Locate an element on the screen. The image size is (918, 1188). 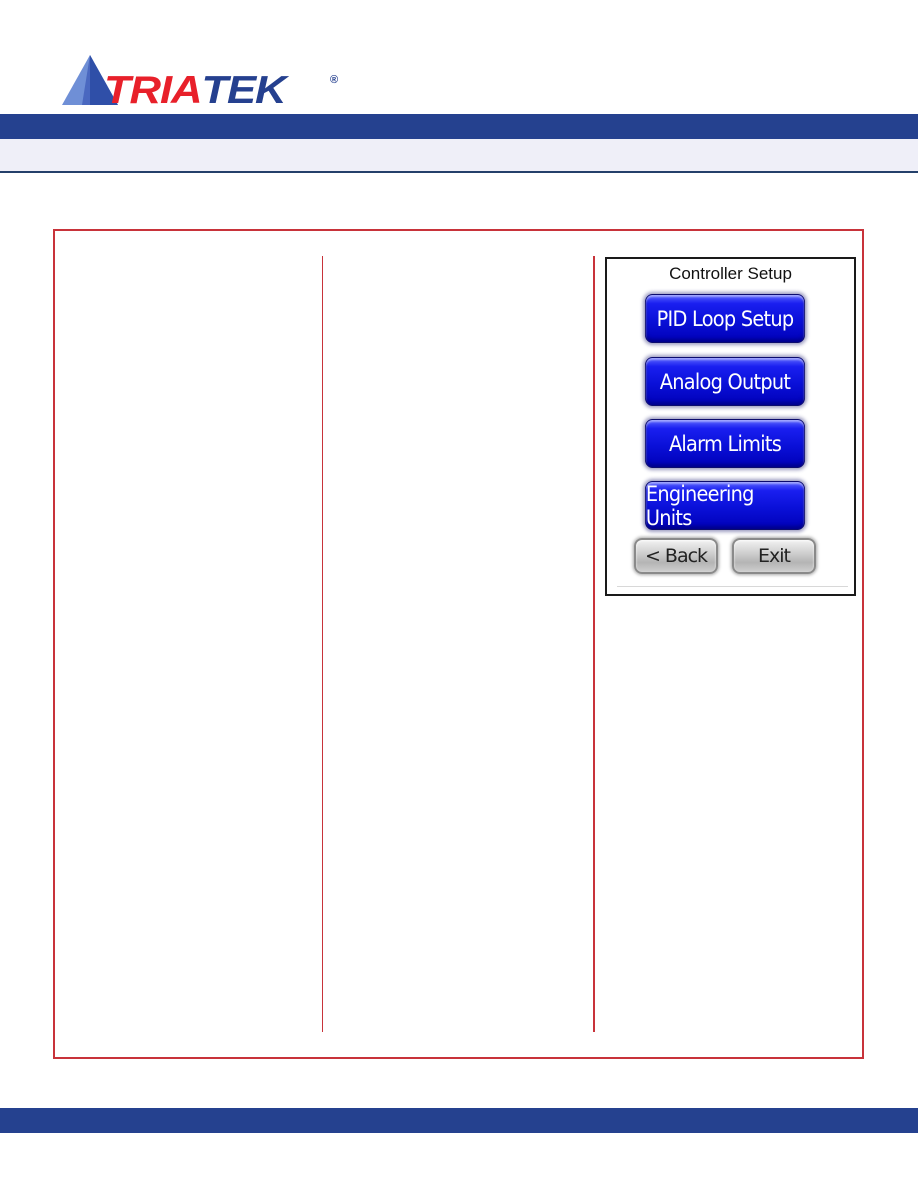
header-bar is located at coordinates (459, 126).